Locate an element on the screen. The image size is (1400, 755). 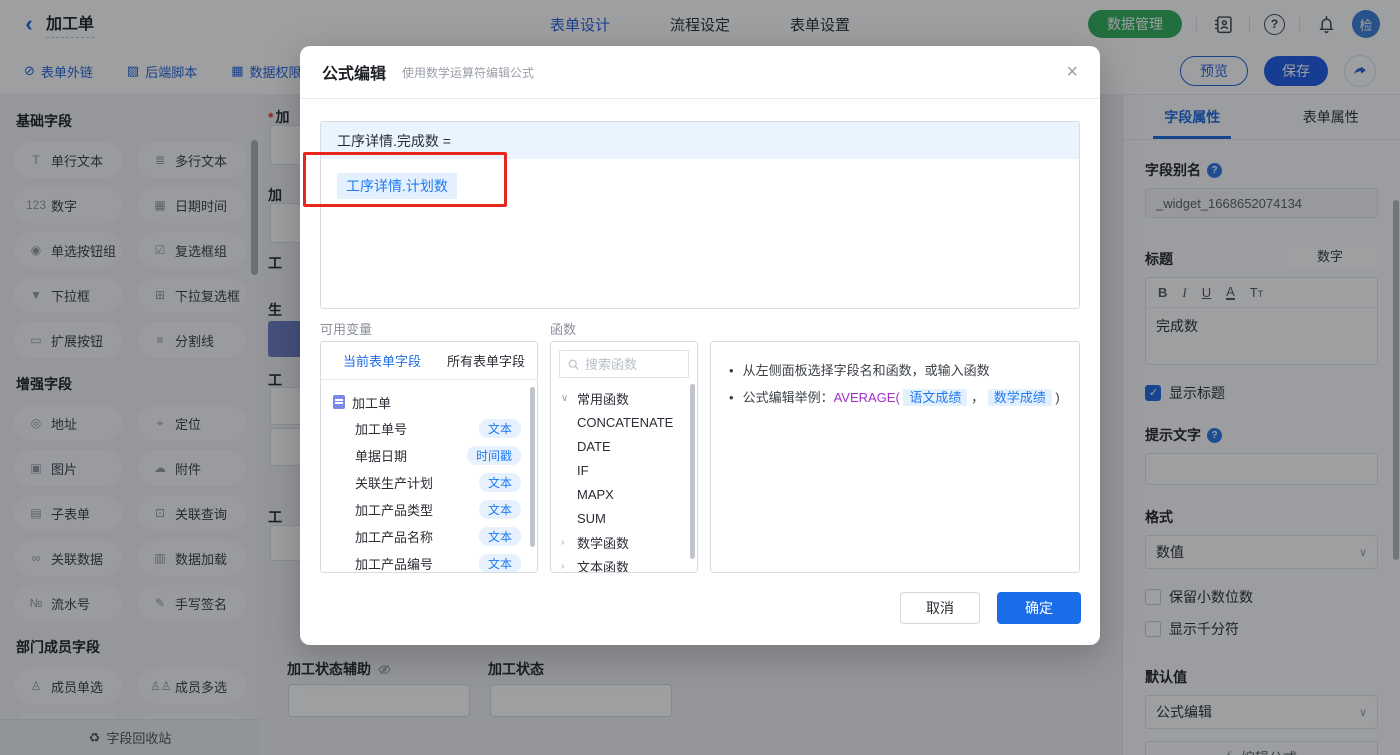
example-prefix: 公式编辑举例： is located at coordinates (788, 397).